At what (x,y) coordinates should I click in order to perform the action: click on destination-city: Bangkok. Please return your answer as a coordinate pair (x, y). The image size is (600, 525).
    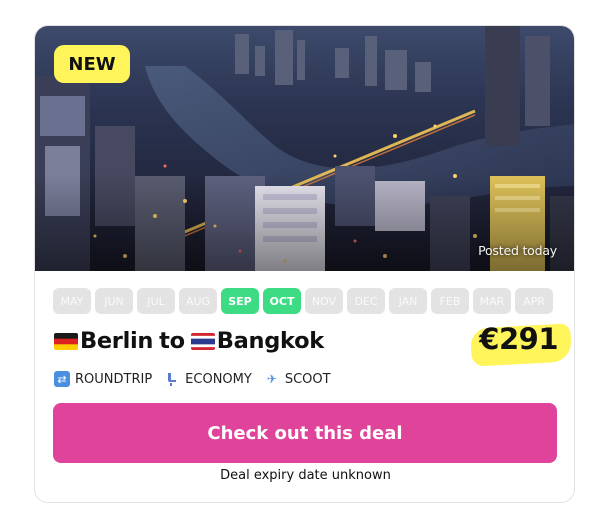
    Looking at the image, I should click on (270, 341).